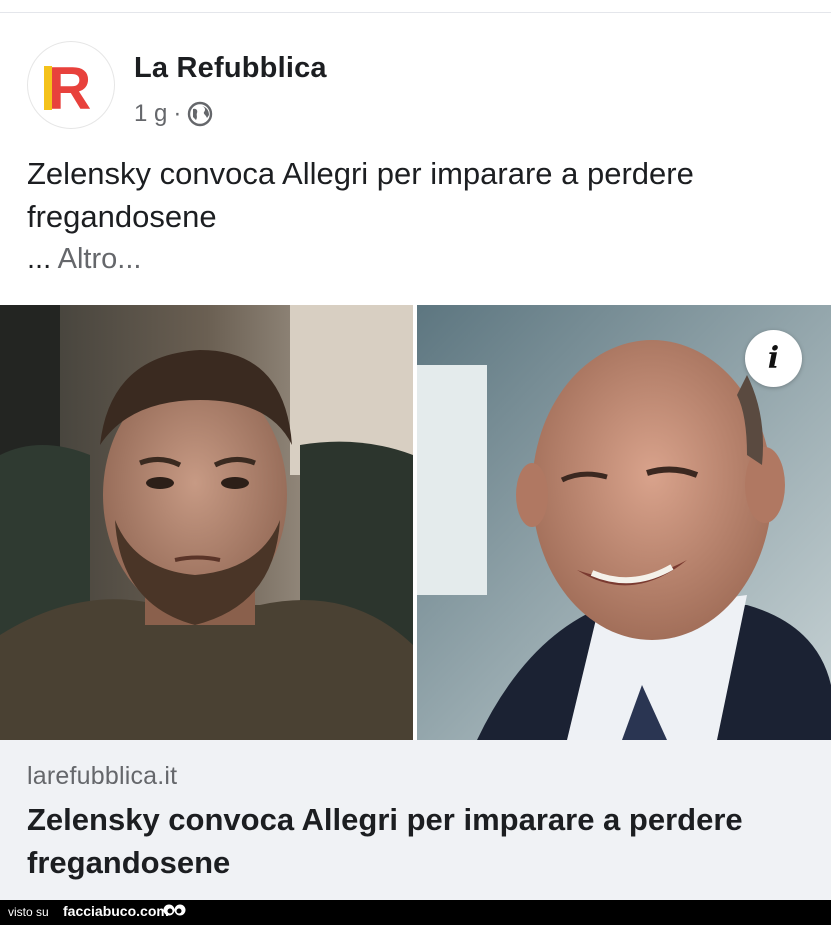  Describe the element at coordinates (28, 912) in the screenshot. I see `watermark-prefix: visto su` at that location.